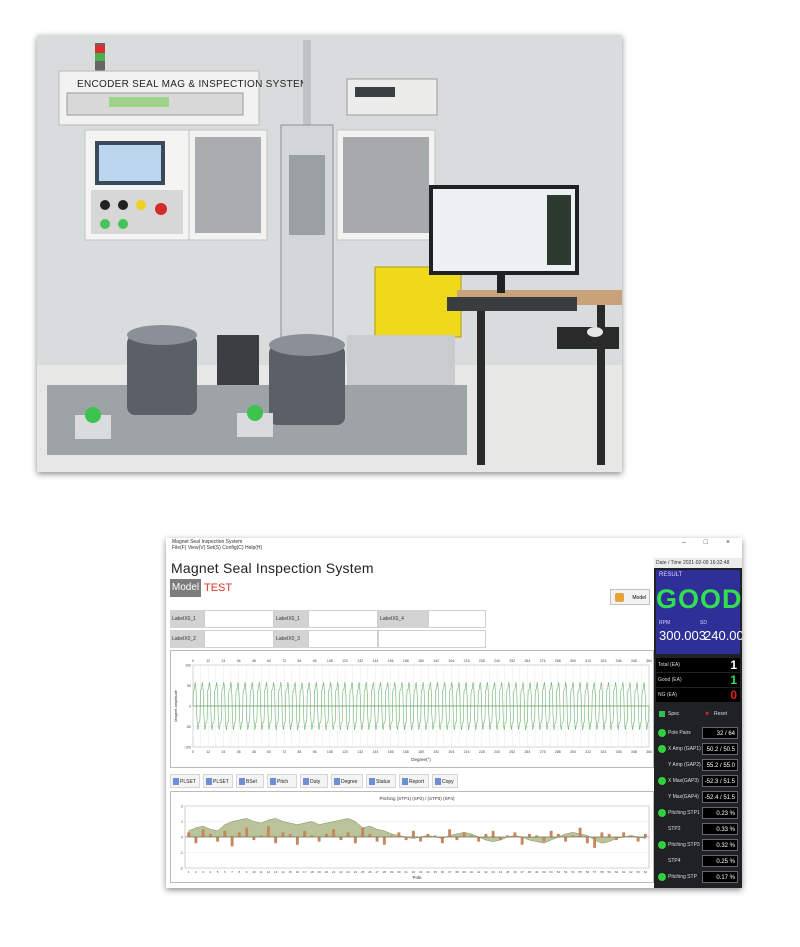  What do you see at coordinates (481, 385) in the screenshot?
I see `desk-leg` at bounding box center [481, 385].